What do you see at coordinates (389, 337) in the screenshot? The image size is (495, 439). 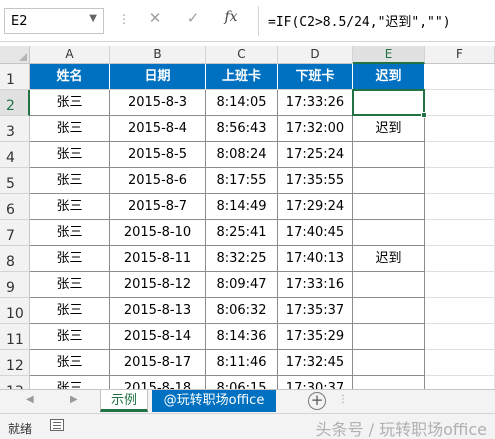 I see `cell-e11` at bounding box center [389, 337].